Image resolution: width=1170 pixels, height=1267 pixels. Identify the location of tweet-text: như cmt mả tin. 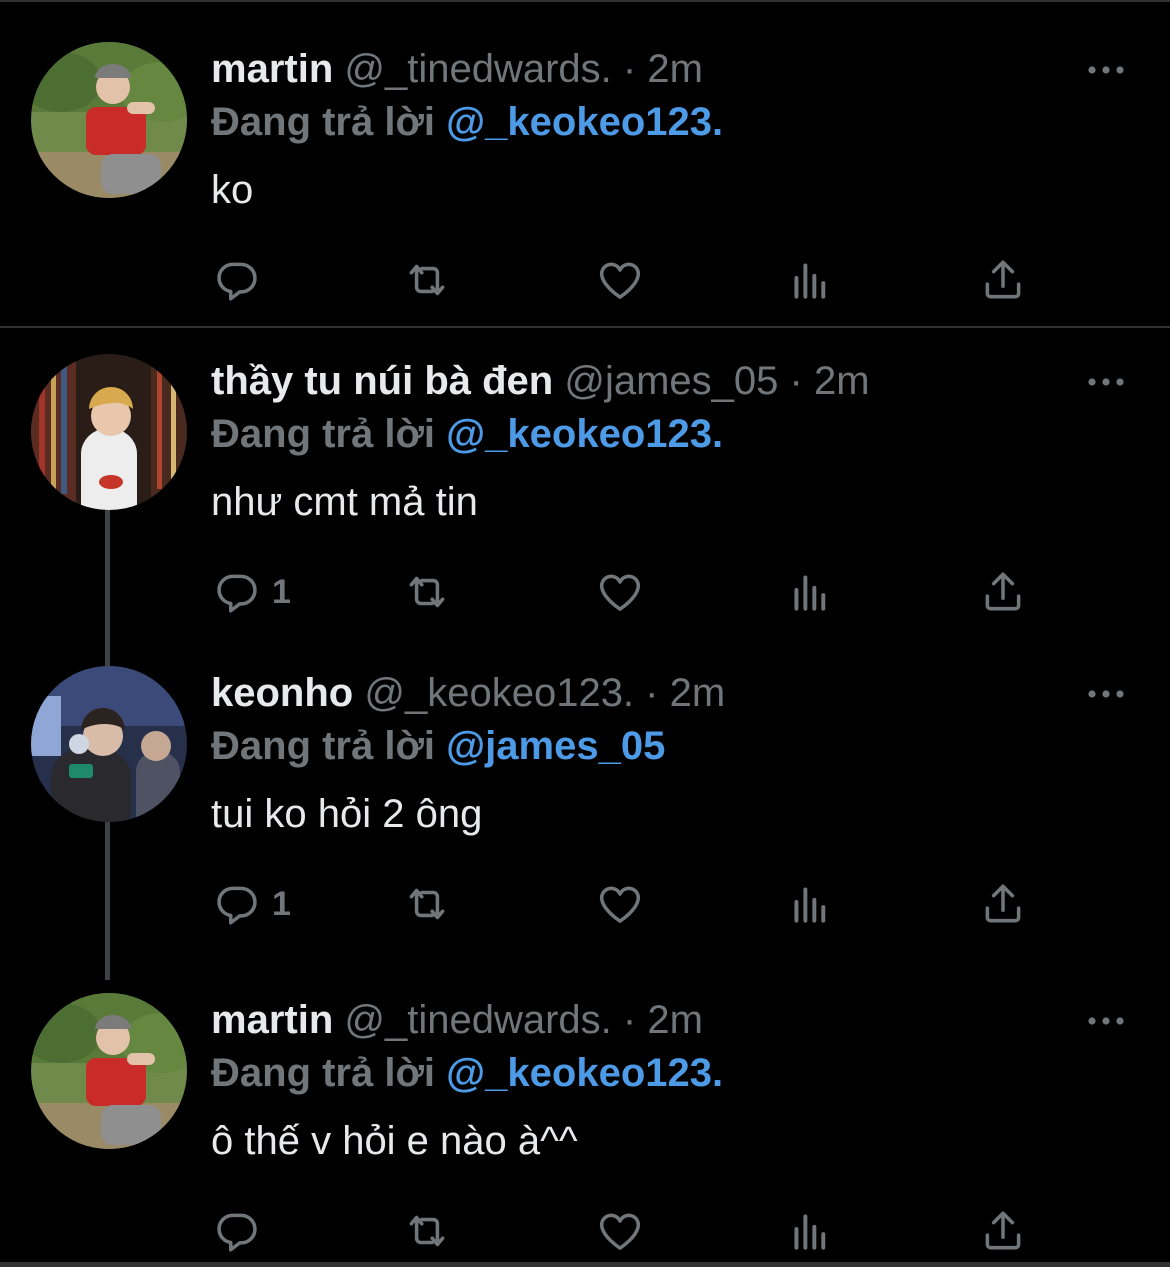
(344, 502).